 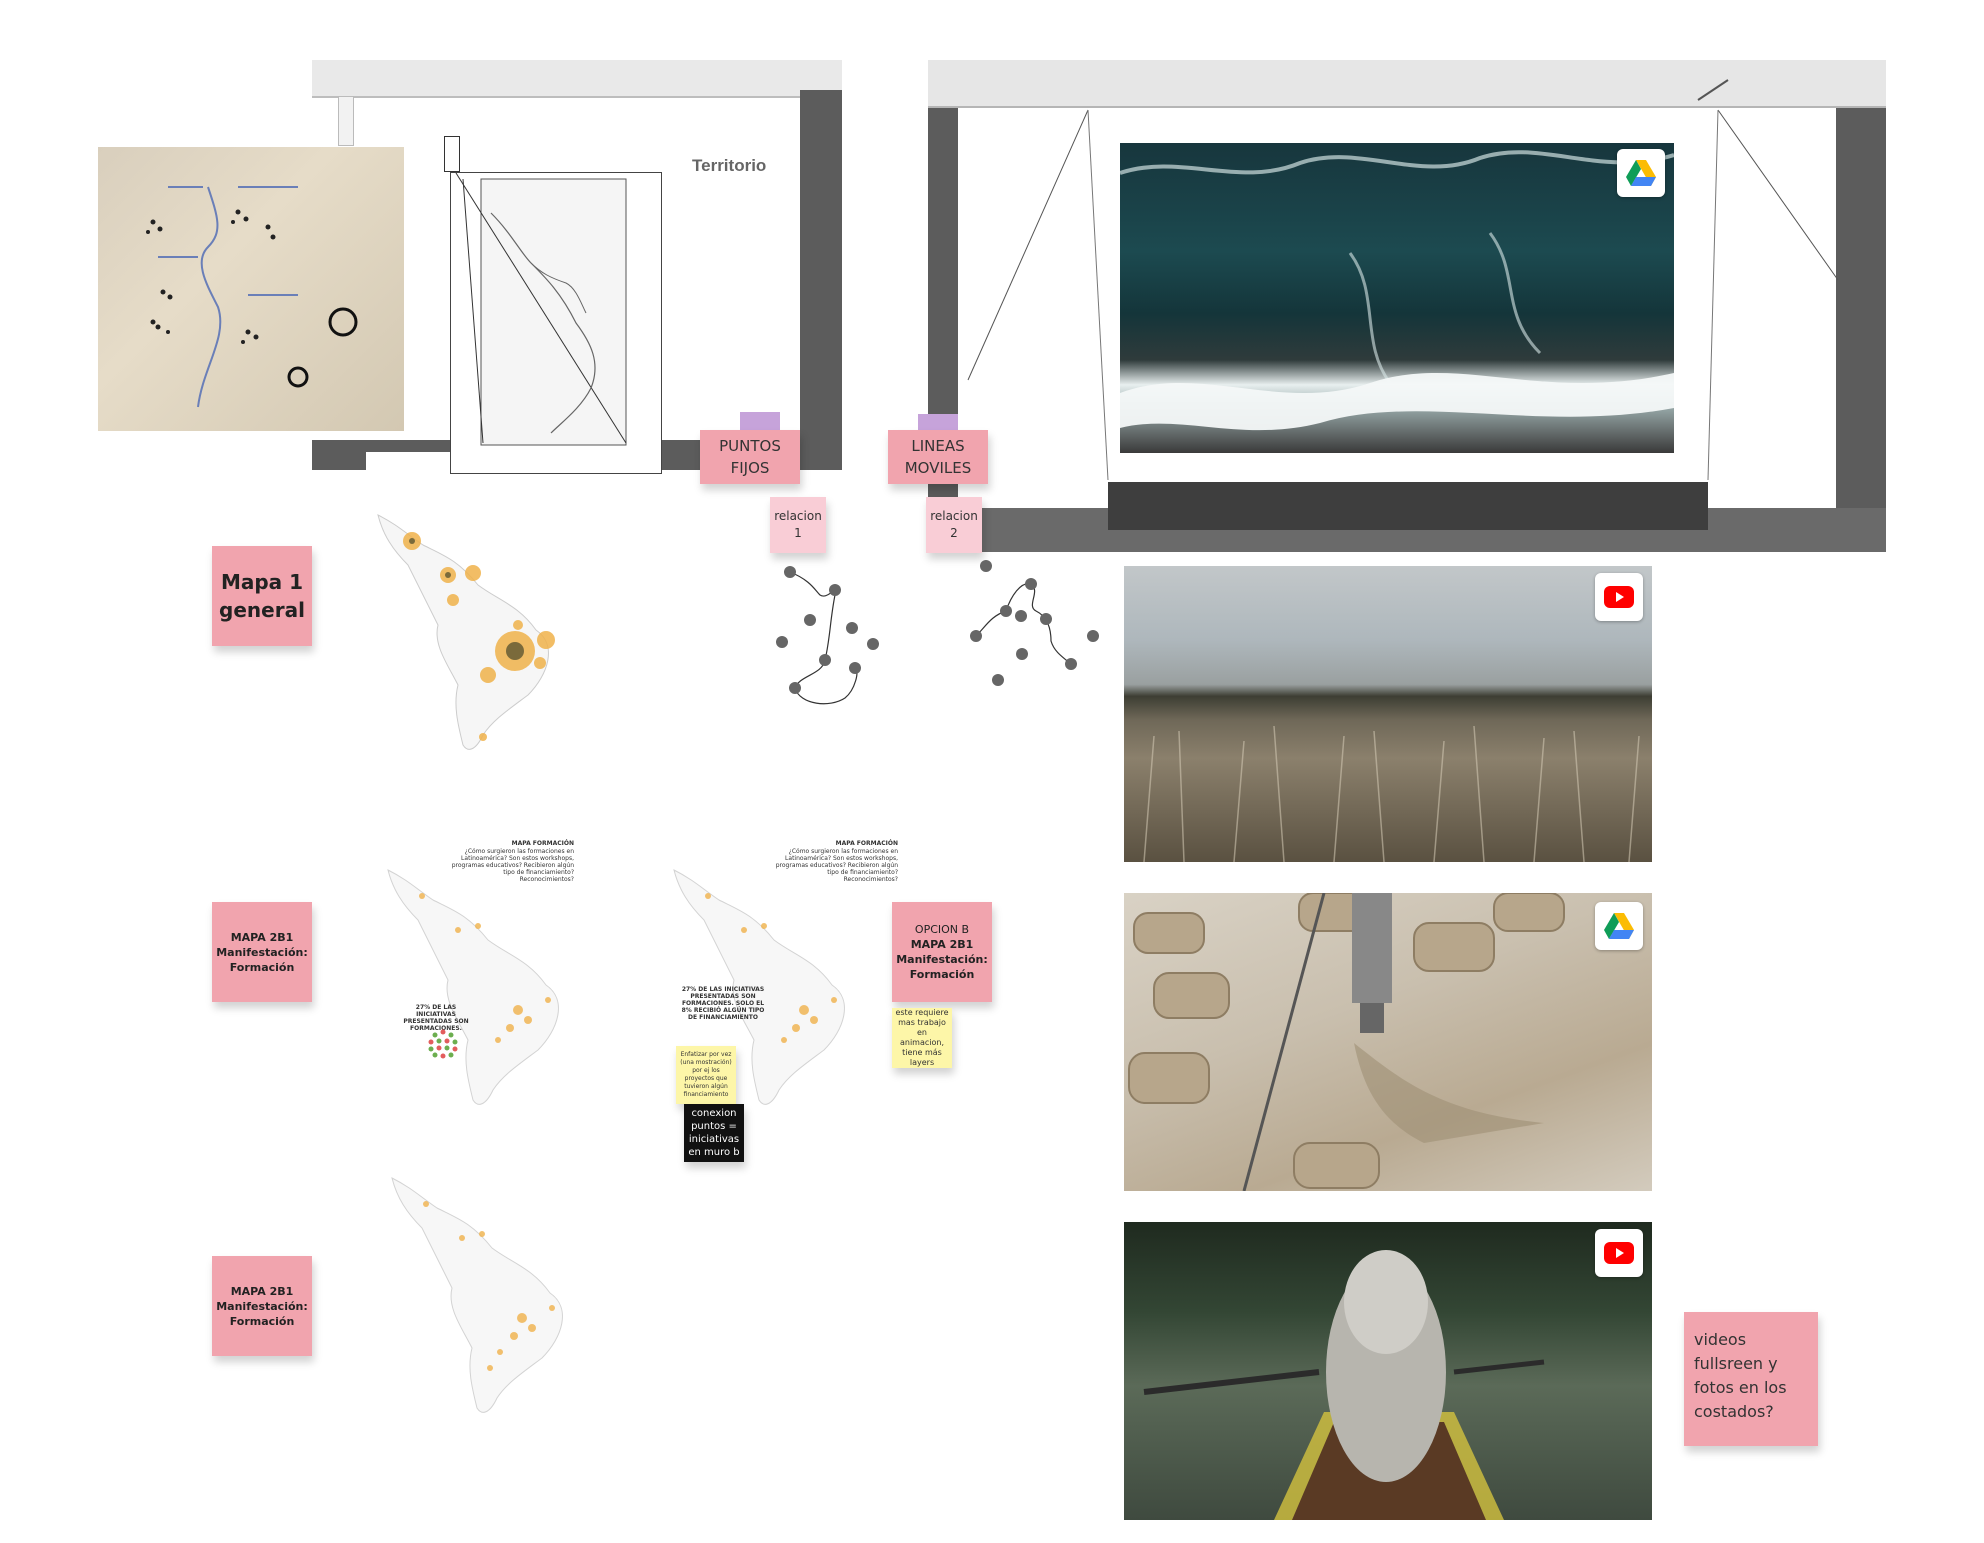 I want to click on ocean-video, so click(x=1397, y=298).